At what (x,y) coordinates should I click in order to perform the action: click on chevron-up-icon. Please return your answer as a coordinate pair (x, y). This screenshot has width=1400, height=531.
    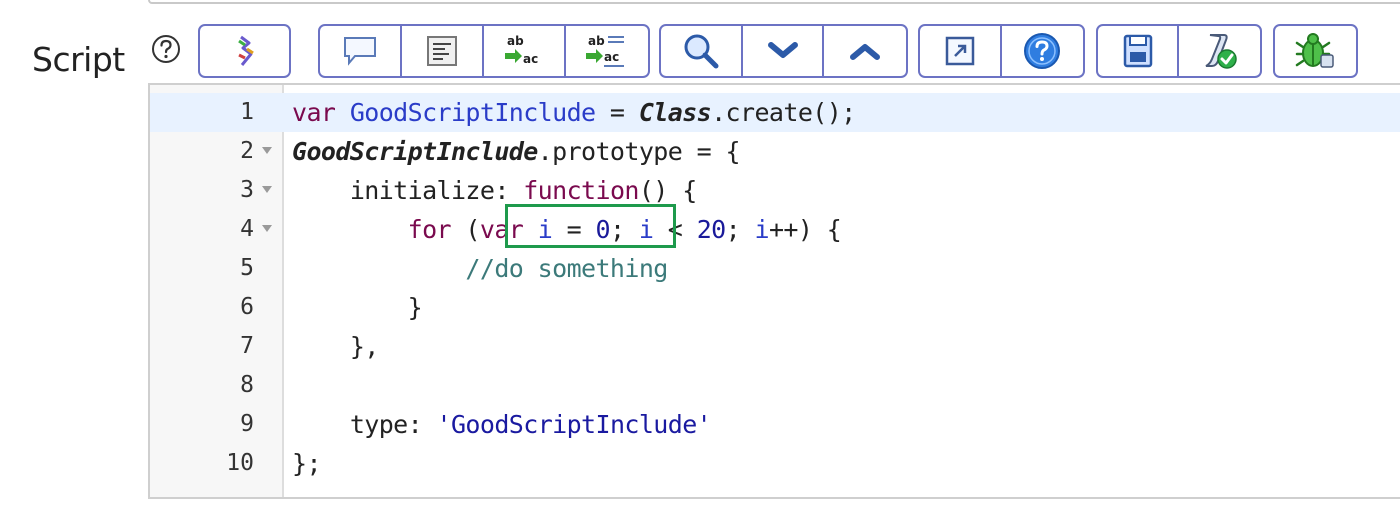
    Looking at the image, I should click on (865, 52).